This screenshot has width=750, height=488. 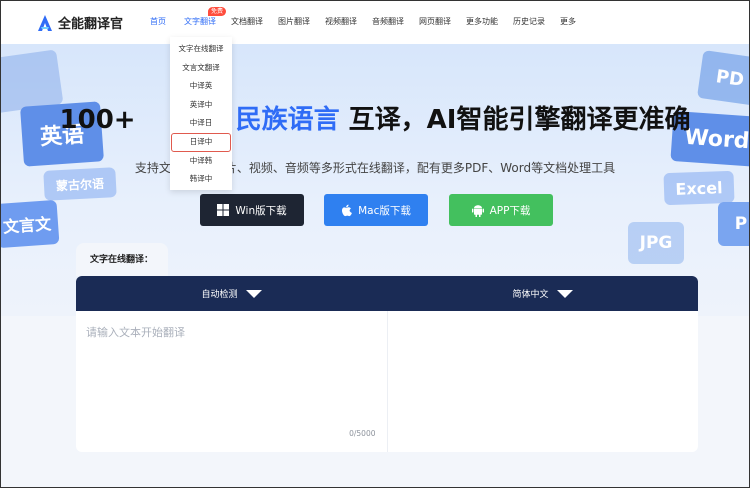 What do you see at coordinates (201, 105) in the screenshot?
I see `dropdown-item-en-zh: 英译中` at bounding box center [201, 105].